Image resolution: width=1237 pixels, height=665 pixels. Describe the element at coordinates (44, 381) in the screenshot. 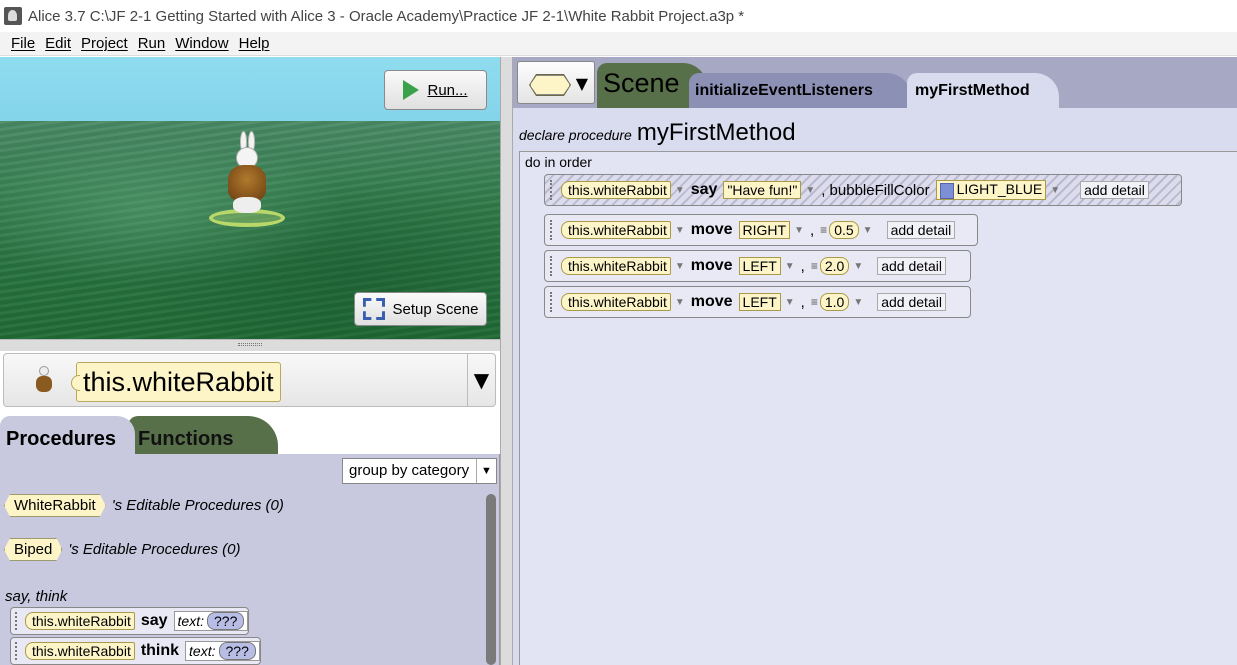

I see `rabbit-thumbnail-icon` at that location.